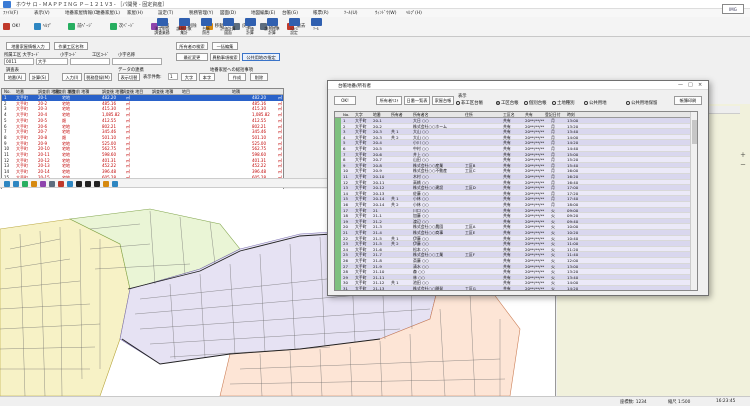  Describe the element at coordinates (417, 100) in the screenshot. I see `chiban-list-button: 日番一覧表` at that location.